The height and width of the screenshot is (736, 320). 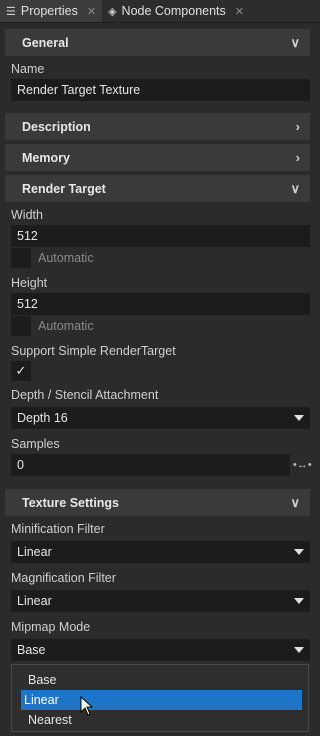 I want to click on mipmap-dropdown: Base, so click(x=160, y=650).